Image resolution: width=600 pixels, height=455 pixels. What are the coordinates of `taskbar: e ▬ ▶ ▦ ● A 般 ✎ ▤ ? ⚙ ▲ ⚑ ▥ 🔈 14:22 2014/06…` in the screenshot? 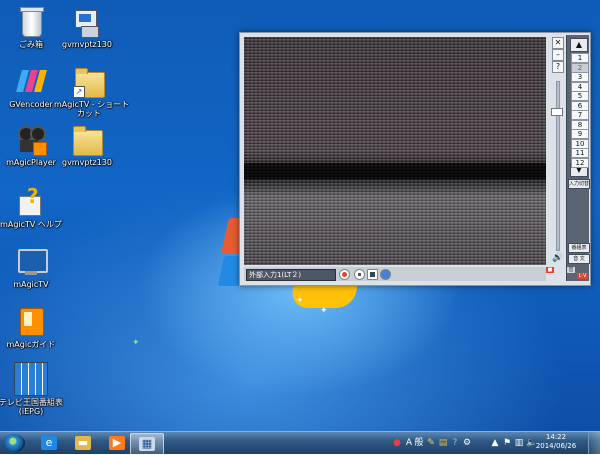 It's located at (300, 443).